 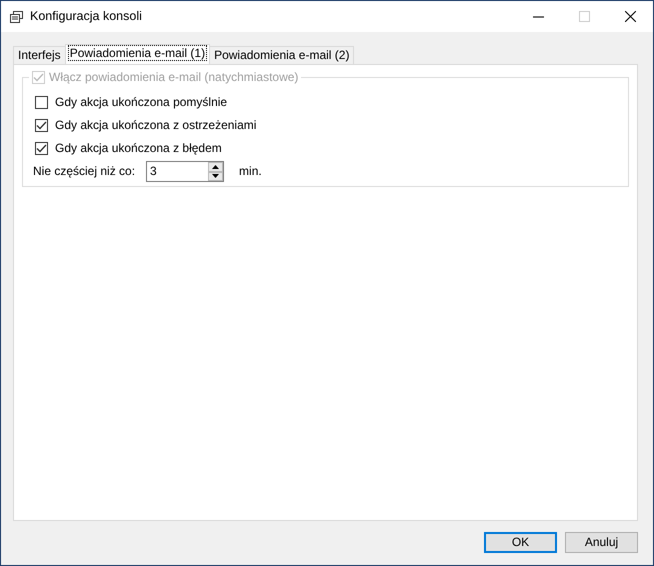 What do you see at coordinates (137, 54) in the screenshot?
I see `tab: Powiadomienia e-mail (1)` at bounding box center [137, 54].